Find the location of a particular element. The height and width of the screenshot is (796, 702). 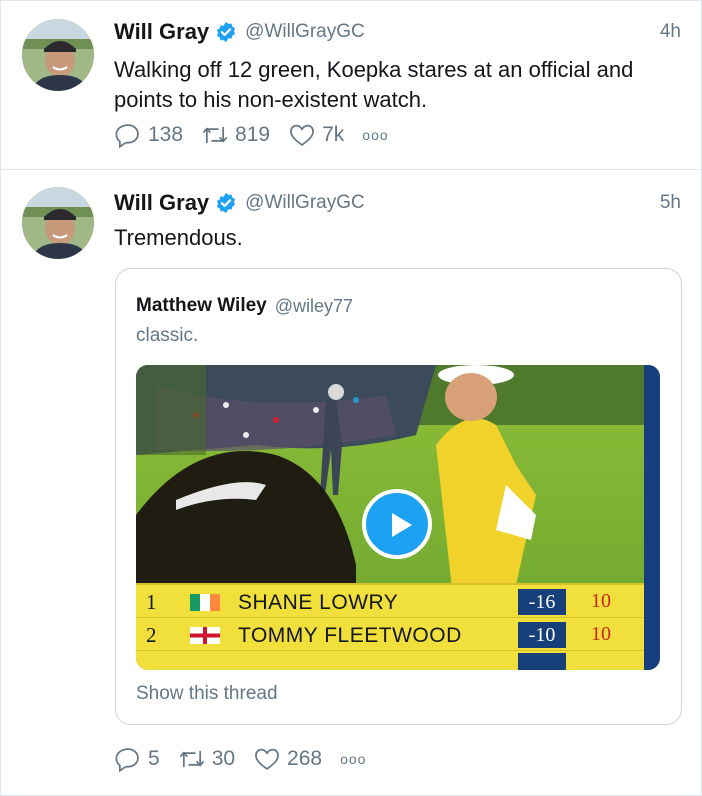

quoted-tweet-text: classic. is located at coordinates (167, 335).